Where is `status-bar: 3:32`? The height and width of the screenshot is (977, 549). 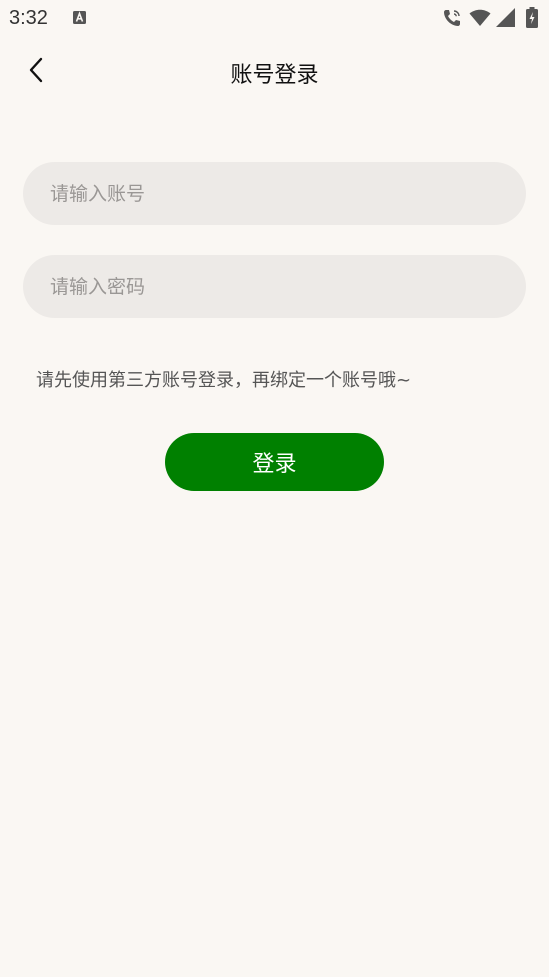 status-bar: 3:32 is located at coordinates (274, 19).